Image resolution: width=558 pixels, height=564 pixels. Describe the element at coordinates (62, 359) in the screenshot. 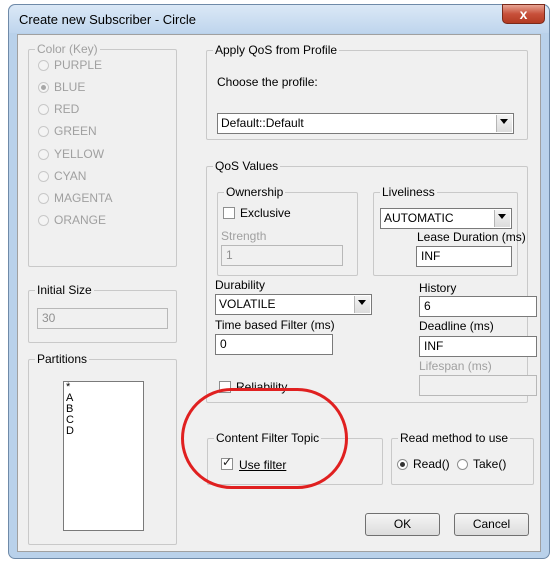

I see `partitions-title: Partitions` at that location.